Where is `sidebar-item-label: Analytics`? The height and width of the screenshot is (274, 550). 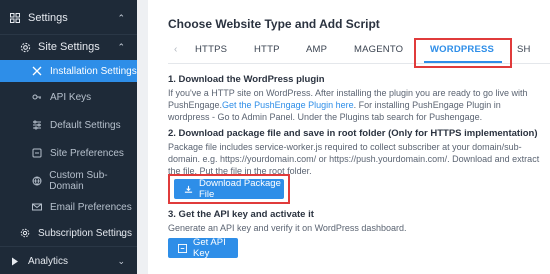
sidebar-item-label: Analytics is located at coordinates (48, 261).